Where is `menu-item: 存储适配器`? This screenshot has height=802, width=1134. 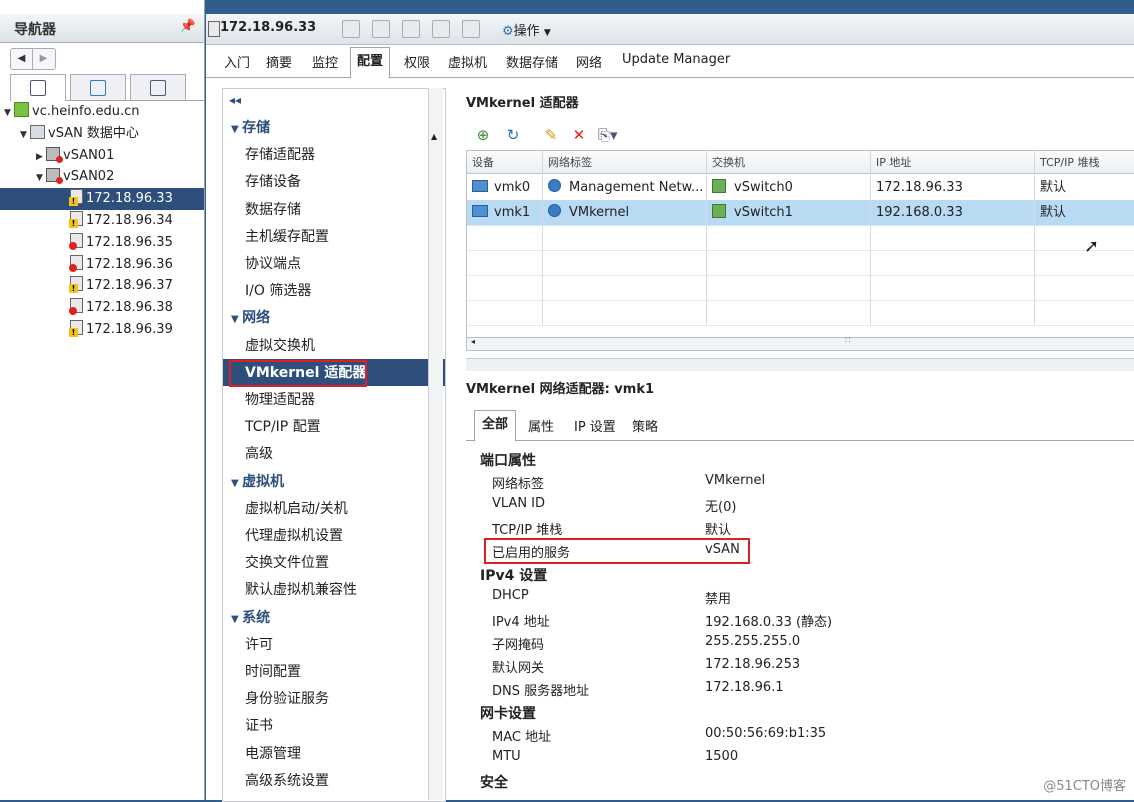
menu-item: 存储适配器 is located at coordinates (280, 154).